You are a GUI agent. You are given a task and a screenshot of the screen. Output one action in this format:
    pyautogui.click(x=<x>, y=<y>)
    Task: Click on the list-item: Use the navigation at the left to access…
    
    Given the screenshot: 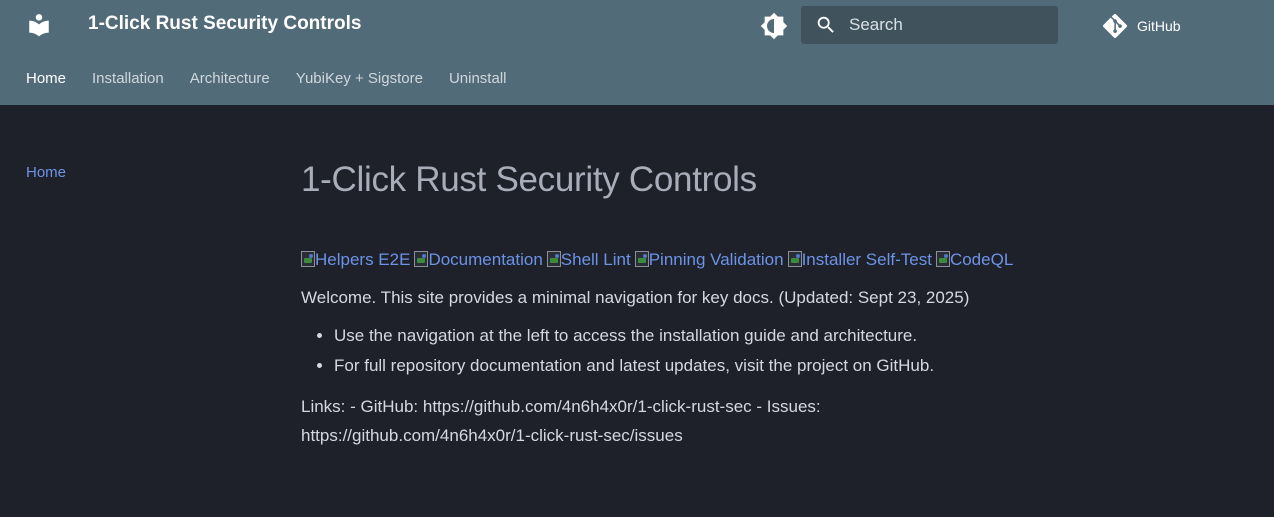 What is the action you would take?
    pyautogui.click(x=767, y=336)
    